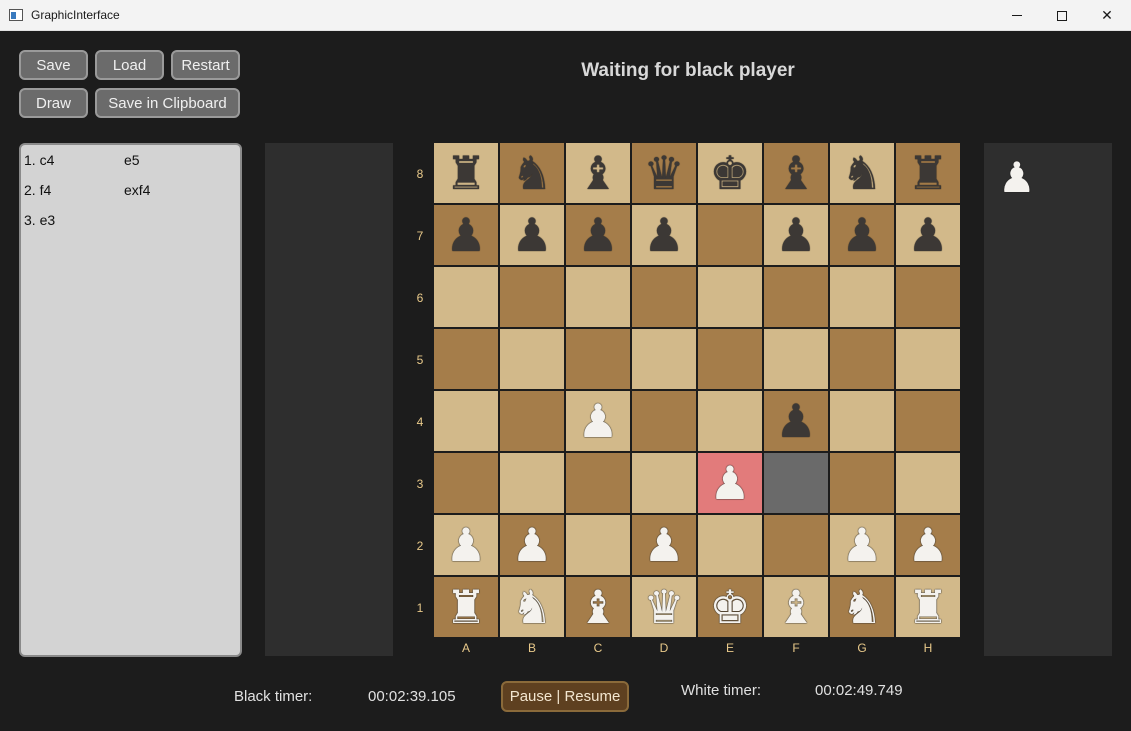 This screenshot has height=731, width=1131. What do you see at coordinates (53, 65) in the screenshot?
I see `save-button: Save` at bounding box center [53, 65].